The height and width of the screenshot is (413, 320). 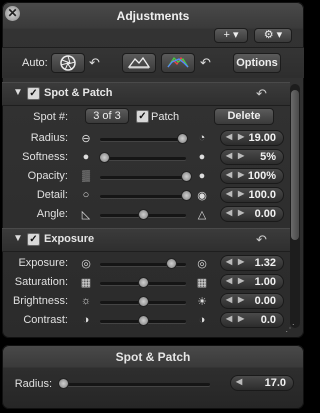 What do you see at coordinates (202, 215) in the screenshot?
I see `spot_patch-max-icon: △` at bounding box center [202, 215].